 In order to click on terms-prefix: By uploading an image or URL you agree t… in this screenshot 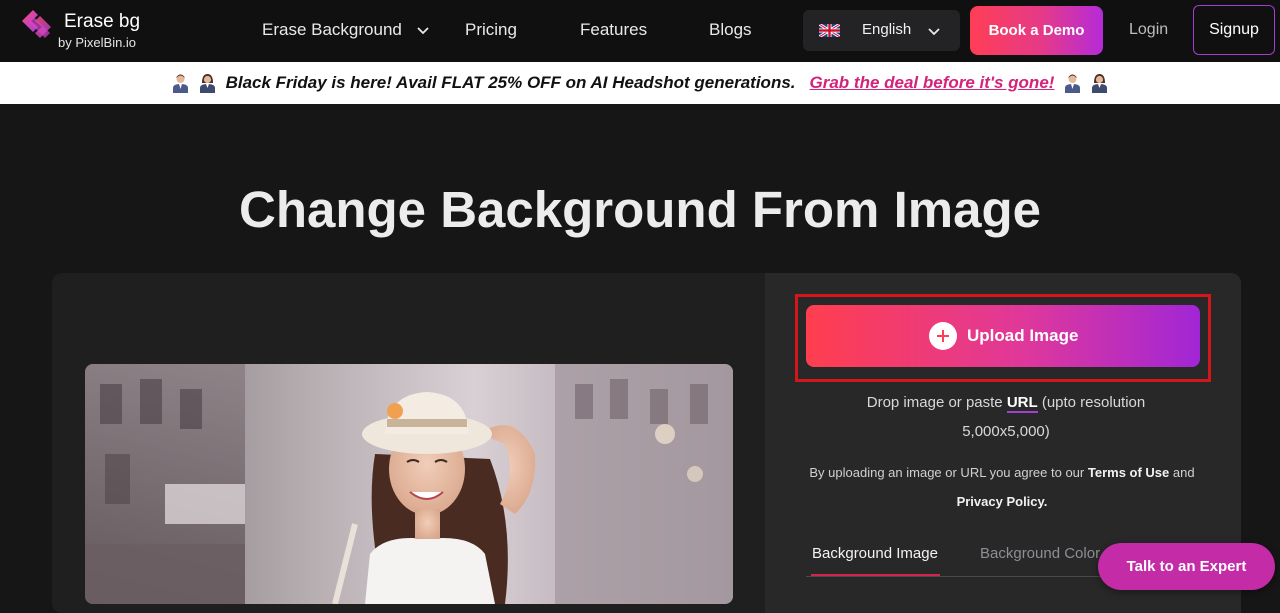, I will do `click(947, 472)`.